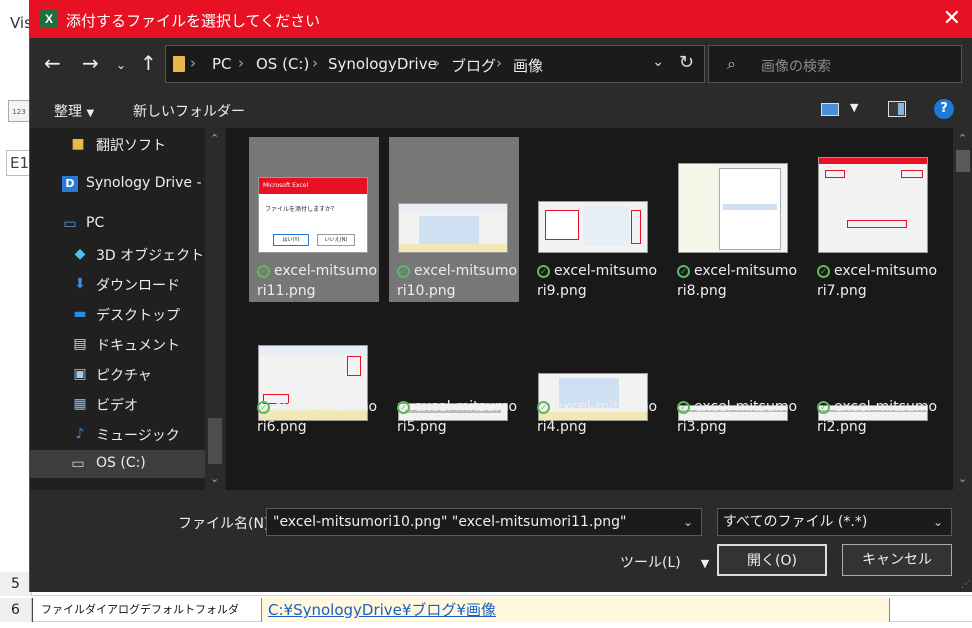  Describe the element at coordinates (138, 286) in the screenshot. I see `sidebar-item-label: ダウンロード` at that location.